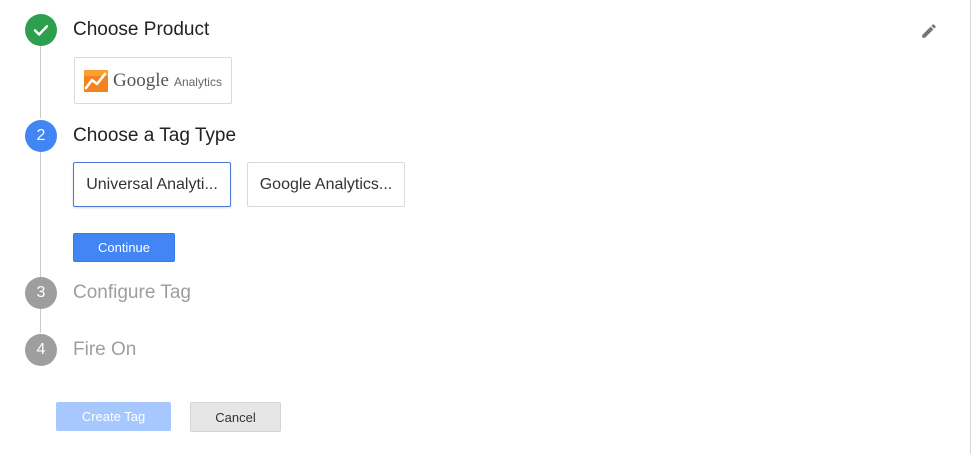 The height and width of the screenshot is (454, 971). Describe the element at coordinates (155, 135) in the screenshot. I see `step-2-title: Choose a Tag Type` at that location.